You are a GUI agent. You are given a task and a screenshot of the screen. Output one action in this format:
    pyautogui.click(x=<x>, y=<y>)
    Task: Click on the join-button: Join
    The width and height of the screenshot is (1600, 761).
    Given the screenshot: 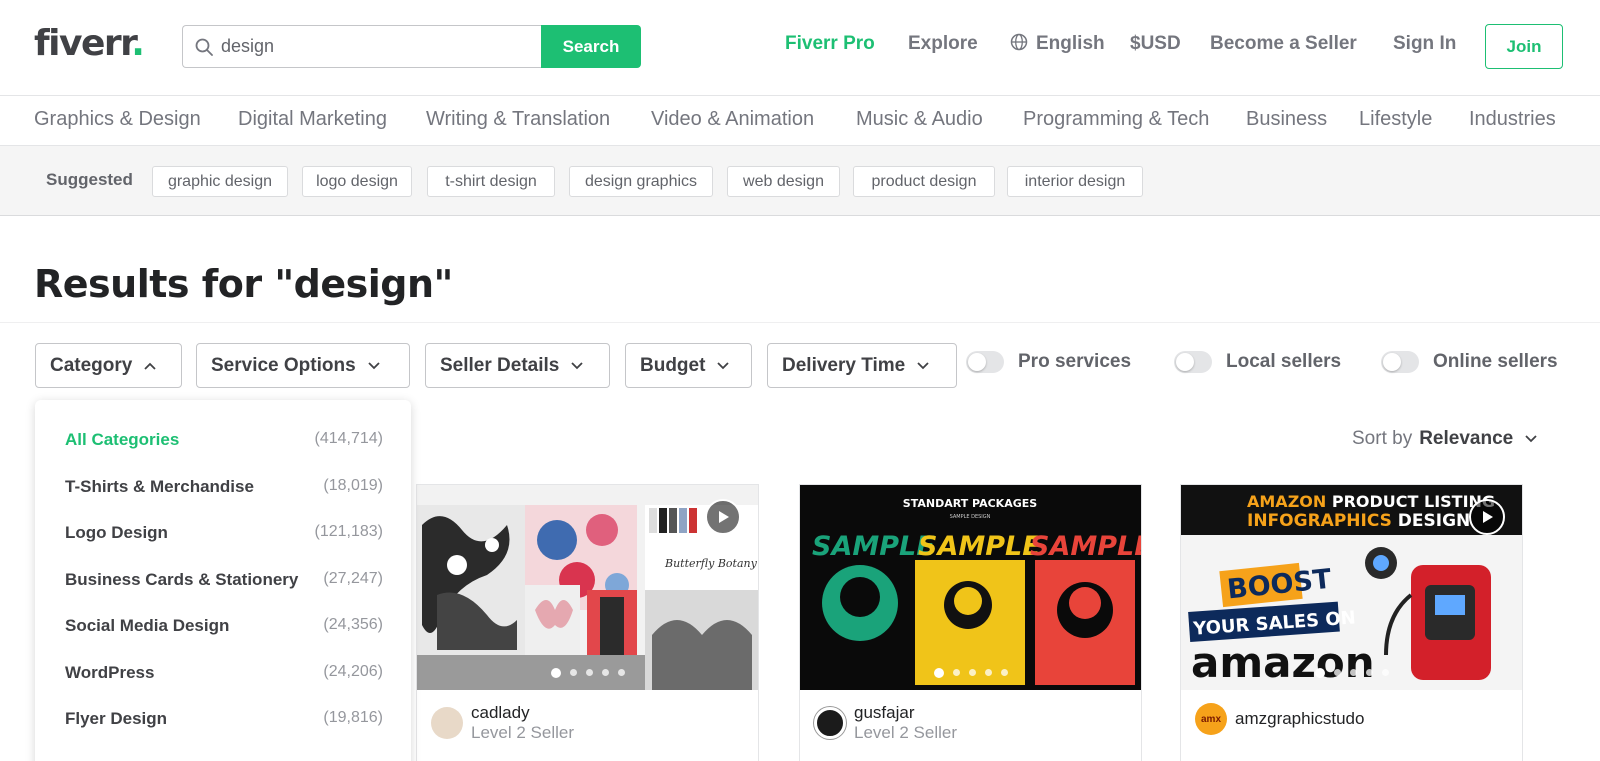 What is the action you would take?
    pyautogui.click(x=1524, y=46)
    